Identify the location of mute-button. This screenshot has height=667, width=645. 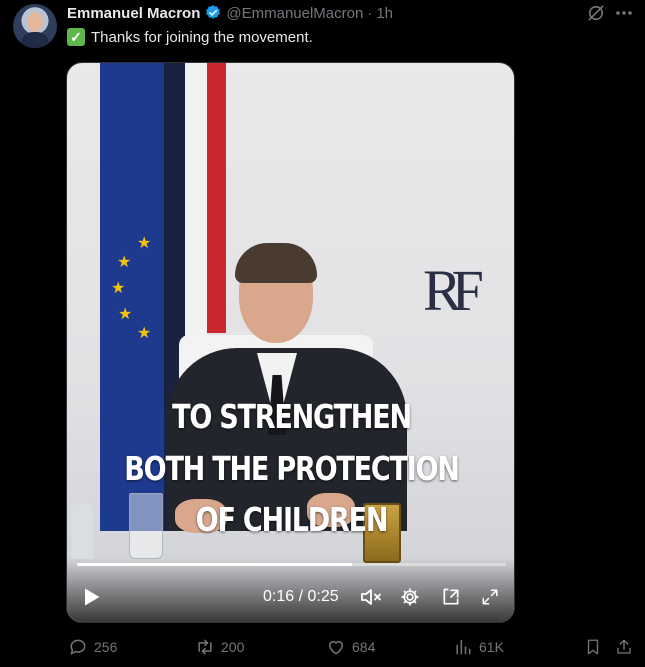
(371, 597).